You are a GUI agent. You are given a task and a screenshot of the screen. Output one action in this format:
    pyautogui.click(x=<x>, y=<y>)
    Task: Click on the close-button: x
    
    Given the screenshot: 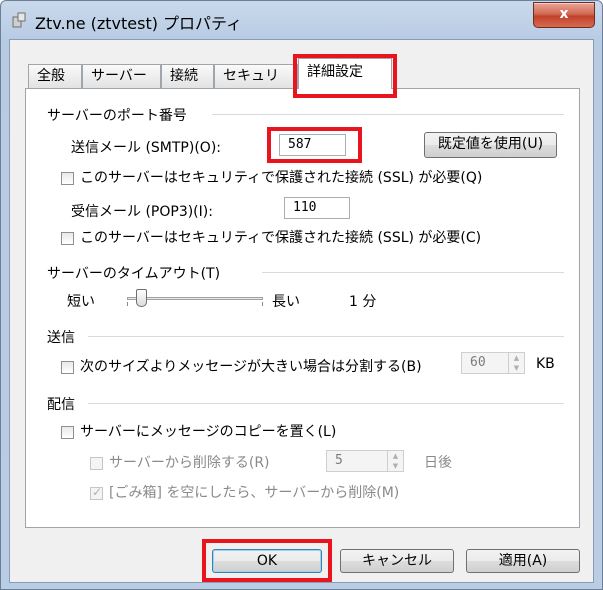 What is the action you would take?
    pyautogui.click(x=564, y=15)
    